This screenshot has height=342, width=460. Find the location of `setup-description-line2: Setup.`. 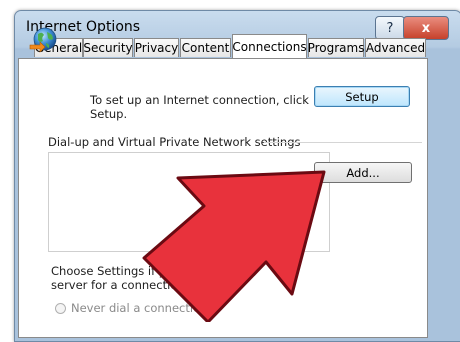

setup-description-line2: Setup. is located at coordinates (109, 114).